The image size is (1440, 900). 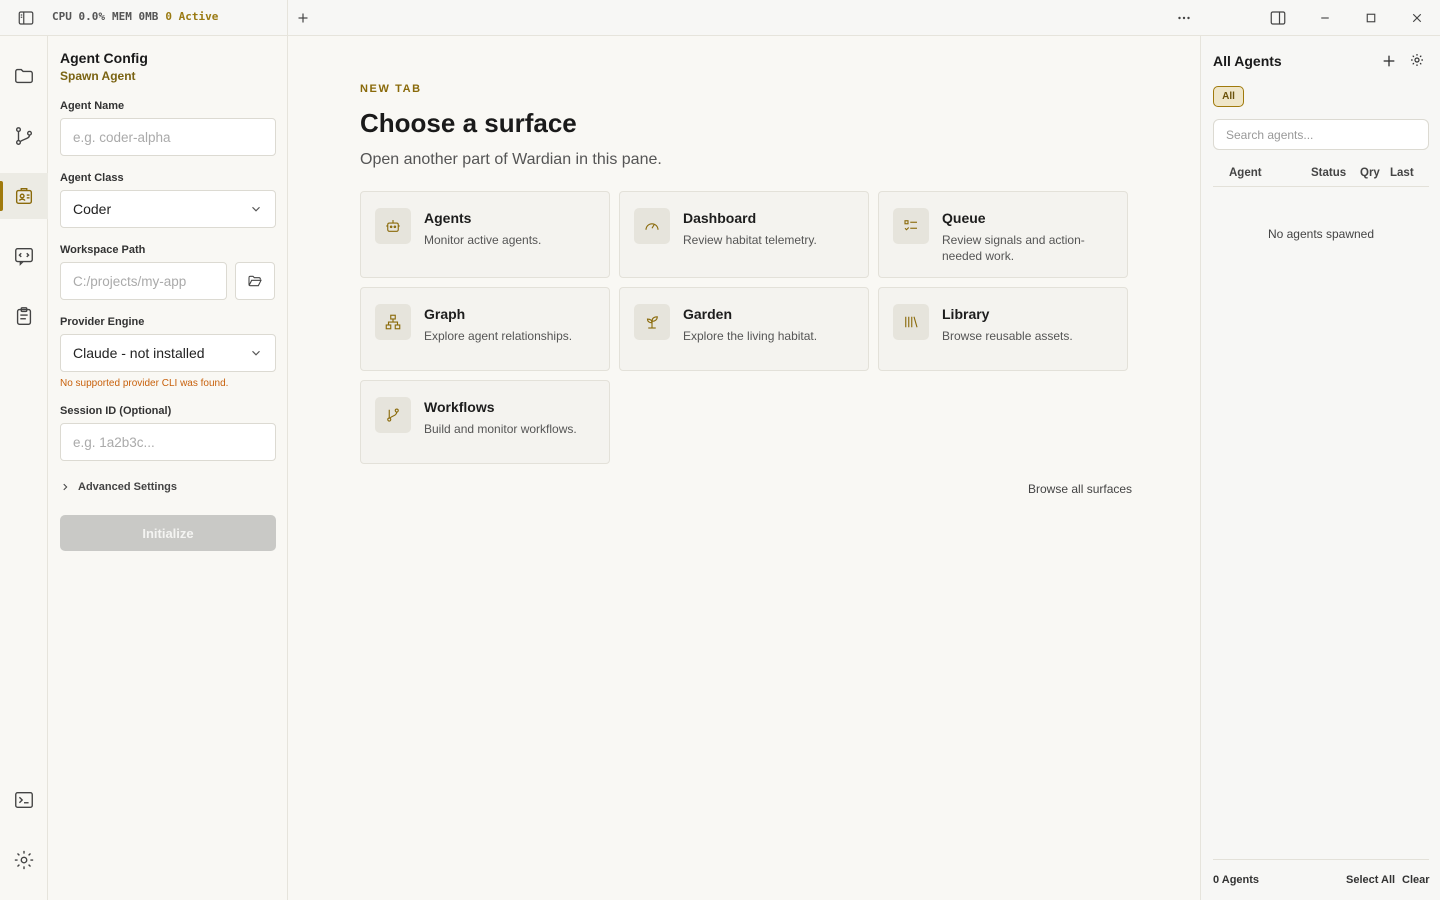 What do you see at coordinates (1371, 18) in the screenshot?
I see `maximize-icon` at bounding box center [1371, 18].